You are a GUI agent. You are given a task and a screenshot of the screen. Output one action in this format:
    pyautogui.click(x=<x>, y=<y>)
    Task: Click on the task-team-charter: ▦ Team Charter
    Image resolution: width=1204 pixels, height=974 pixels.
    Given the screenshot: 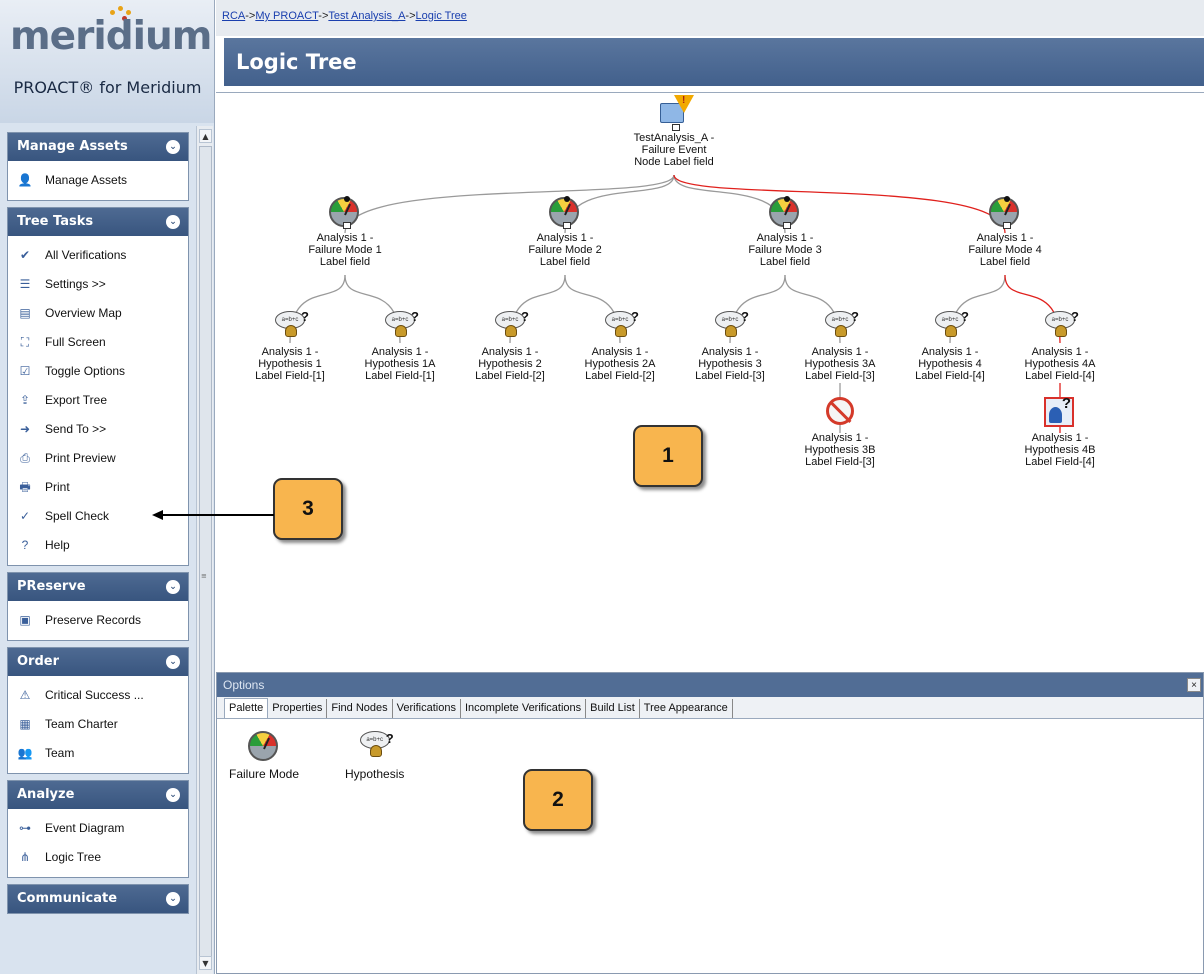 What is the action you would take?
    pyautogui.click(x=98, y=723)
    